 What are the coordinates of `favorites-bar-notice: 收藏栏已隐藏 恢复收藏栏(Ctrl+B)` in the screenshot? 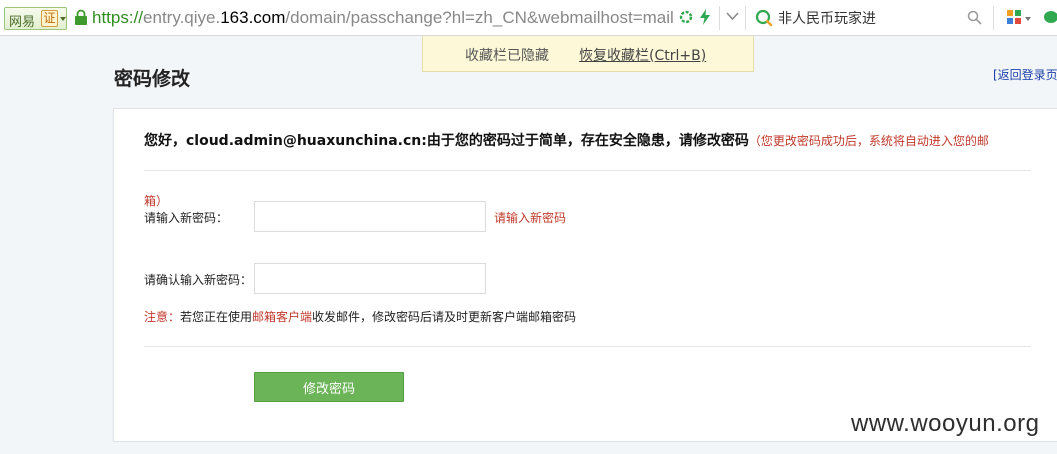 It's located at (588, 54).